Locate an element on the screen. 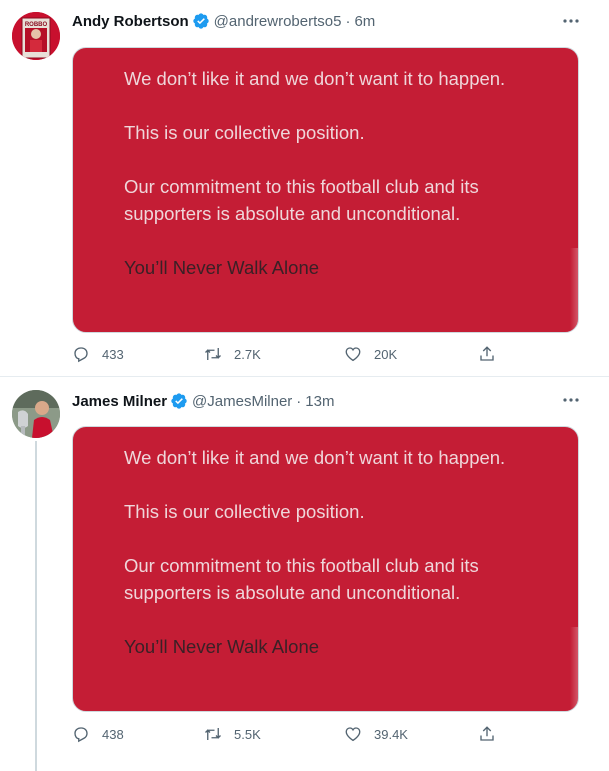 This screenshot has height=771, width=609. like-button: 20K is located at coordinates (370, 354).